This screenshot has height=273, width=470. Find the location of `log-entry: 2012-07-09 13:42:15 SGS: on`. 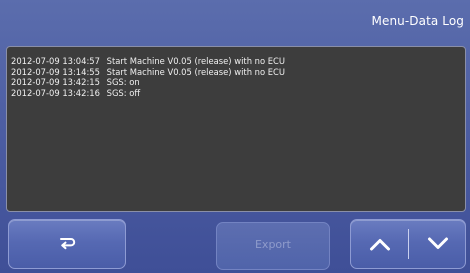

log-entry: 2012-07-09 13:42:15 SGS: on is located at coordinates (148, 82).